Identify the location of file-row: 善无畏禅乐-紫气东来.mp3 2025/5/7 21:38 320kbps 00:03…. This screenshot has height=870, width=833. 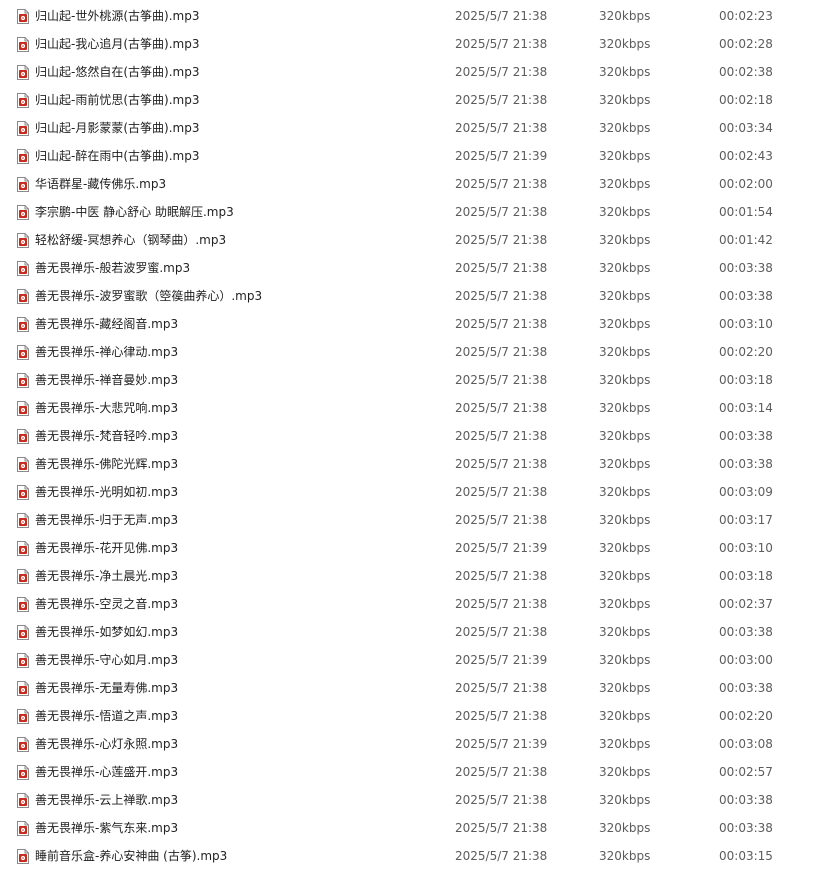
(416, 828).